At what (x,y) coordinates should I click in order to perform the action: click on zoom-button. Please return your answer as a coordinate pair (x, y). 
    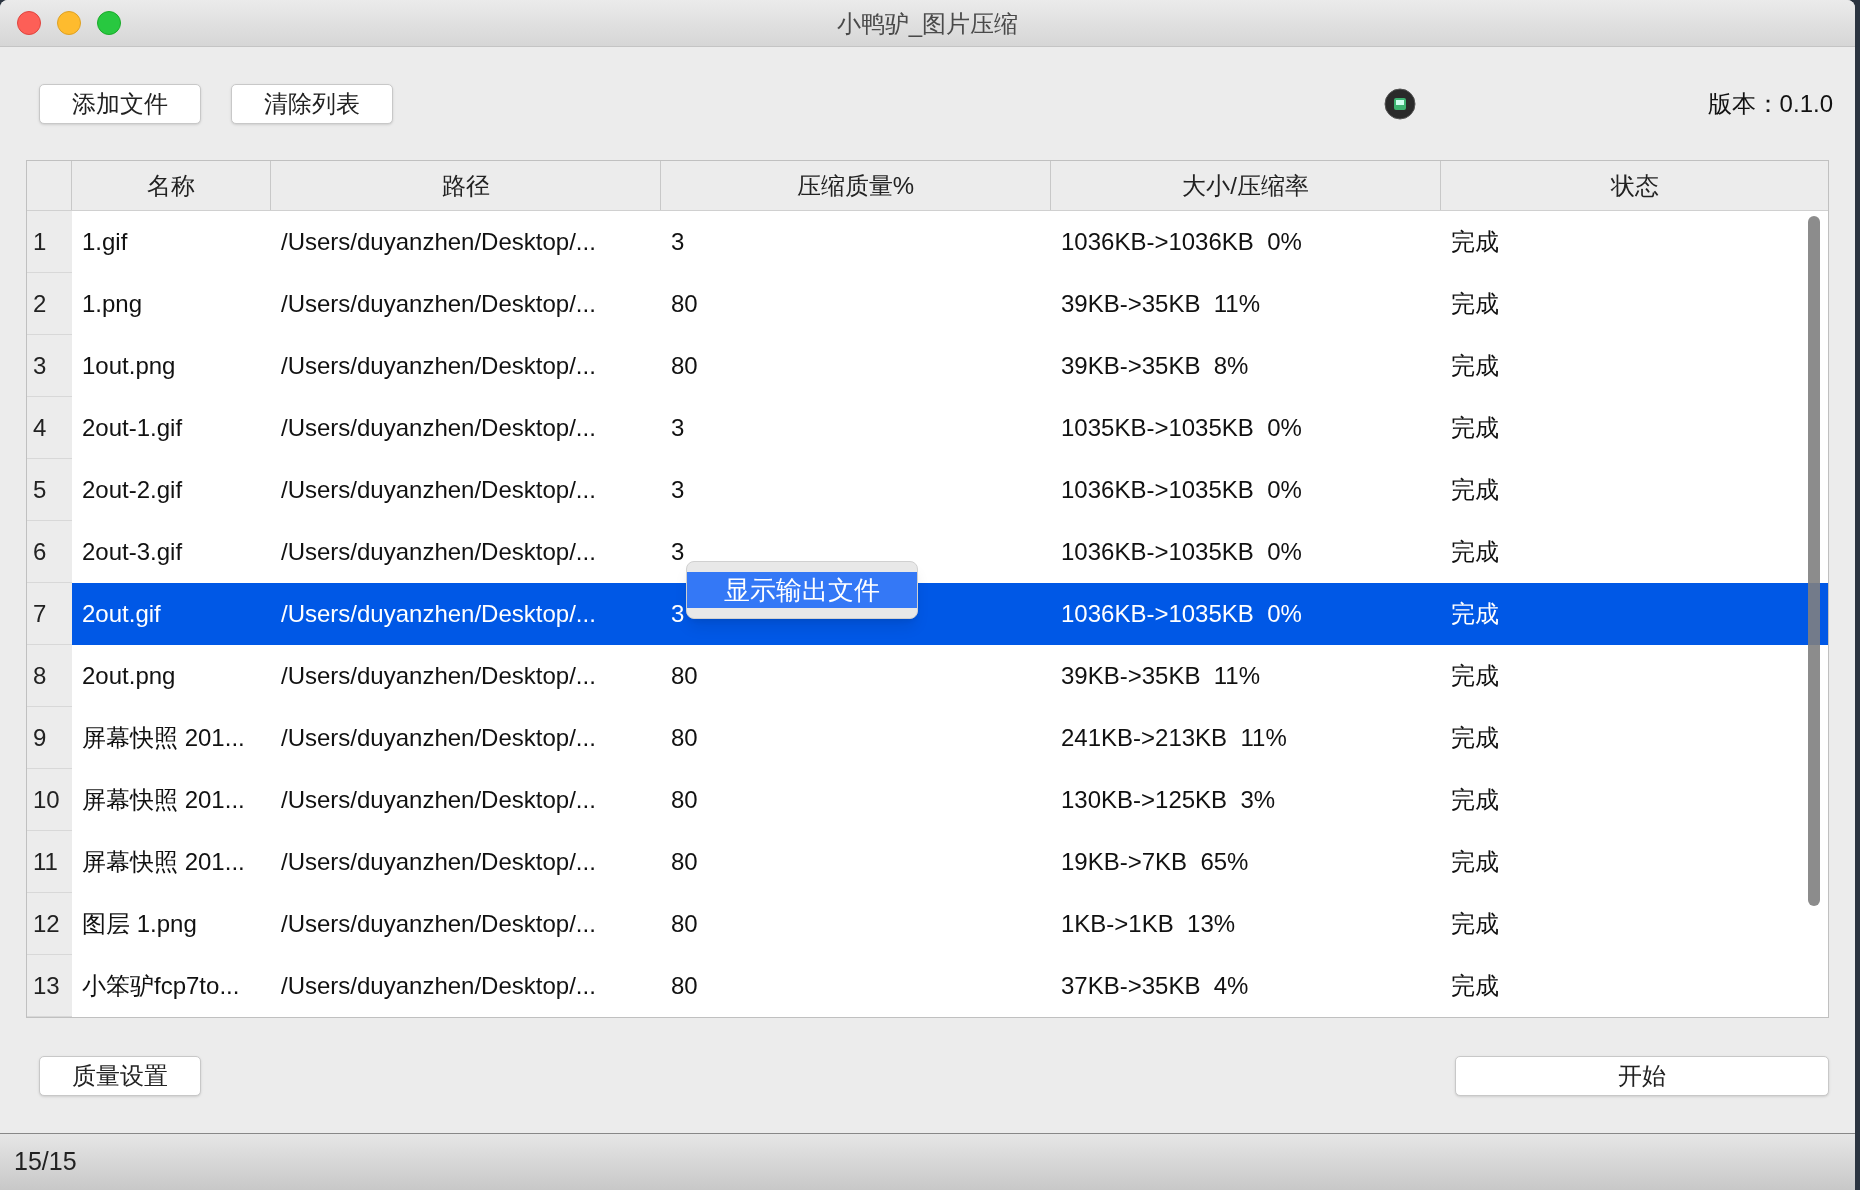
    Looking at the image, I should click on (109, 23).